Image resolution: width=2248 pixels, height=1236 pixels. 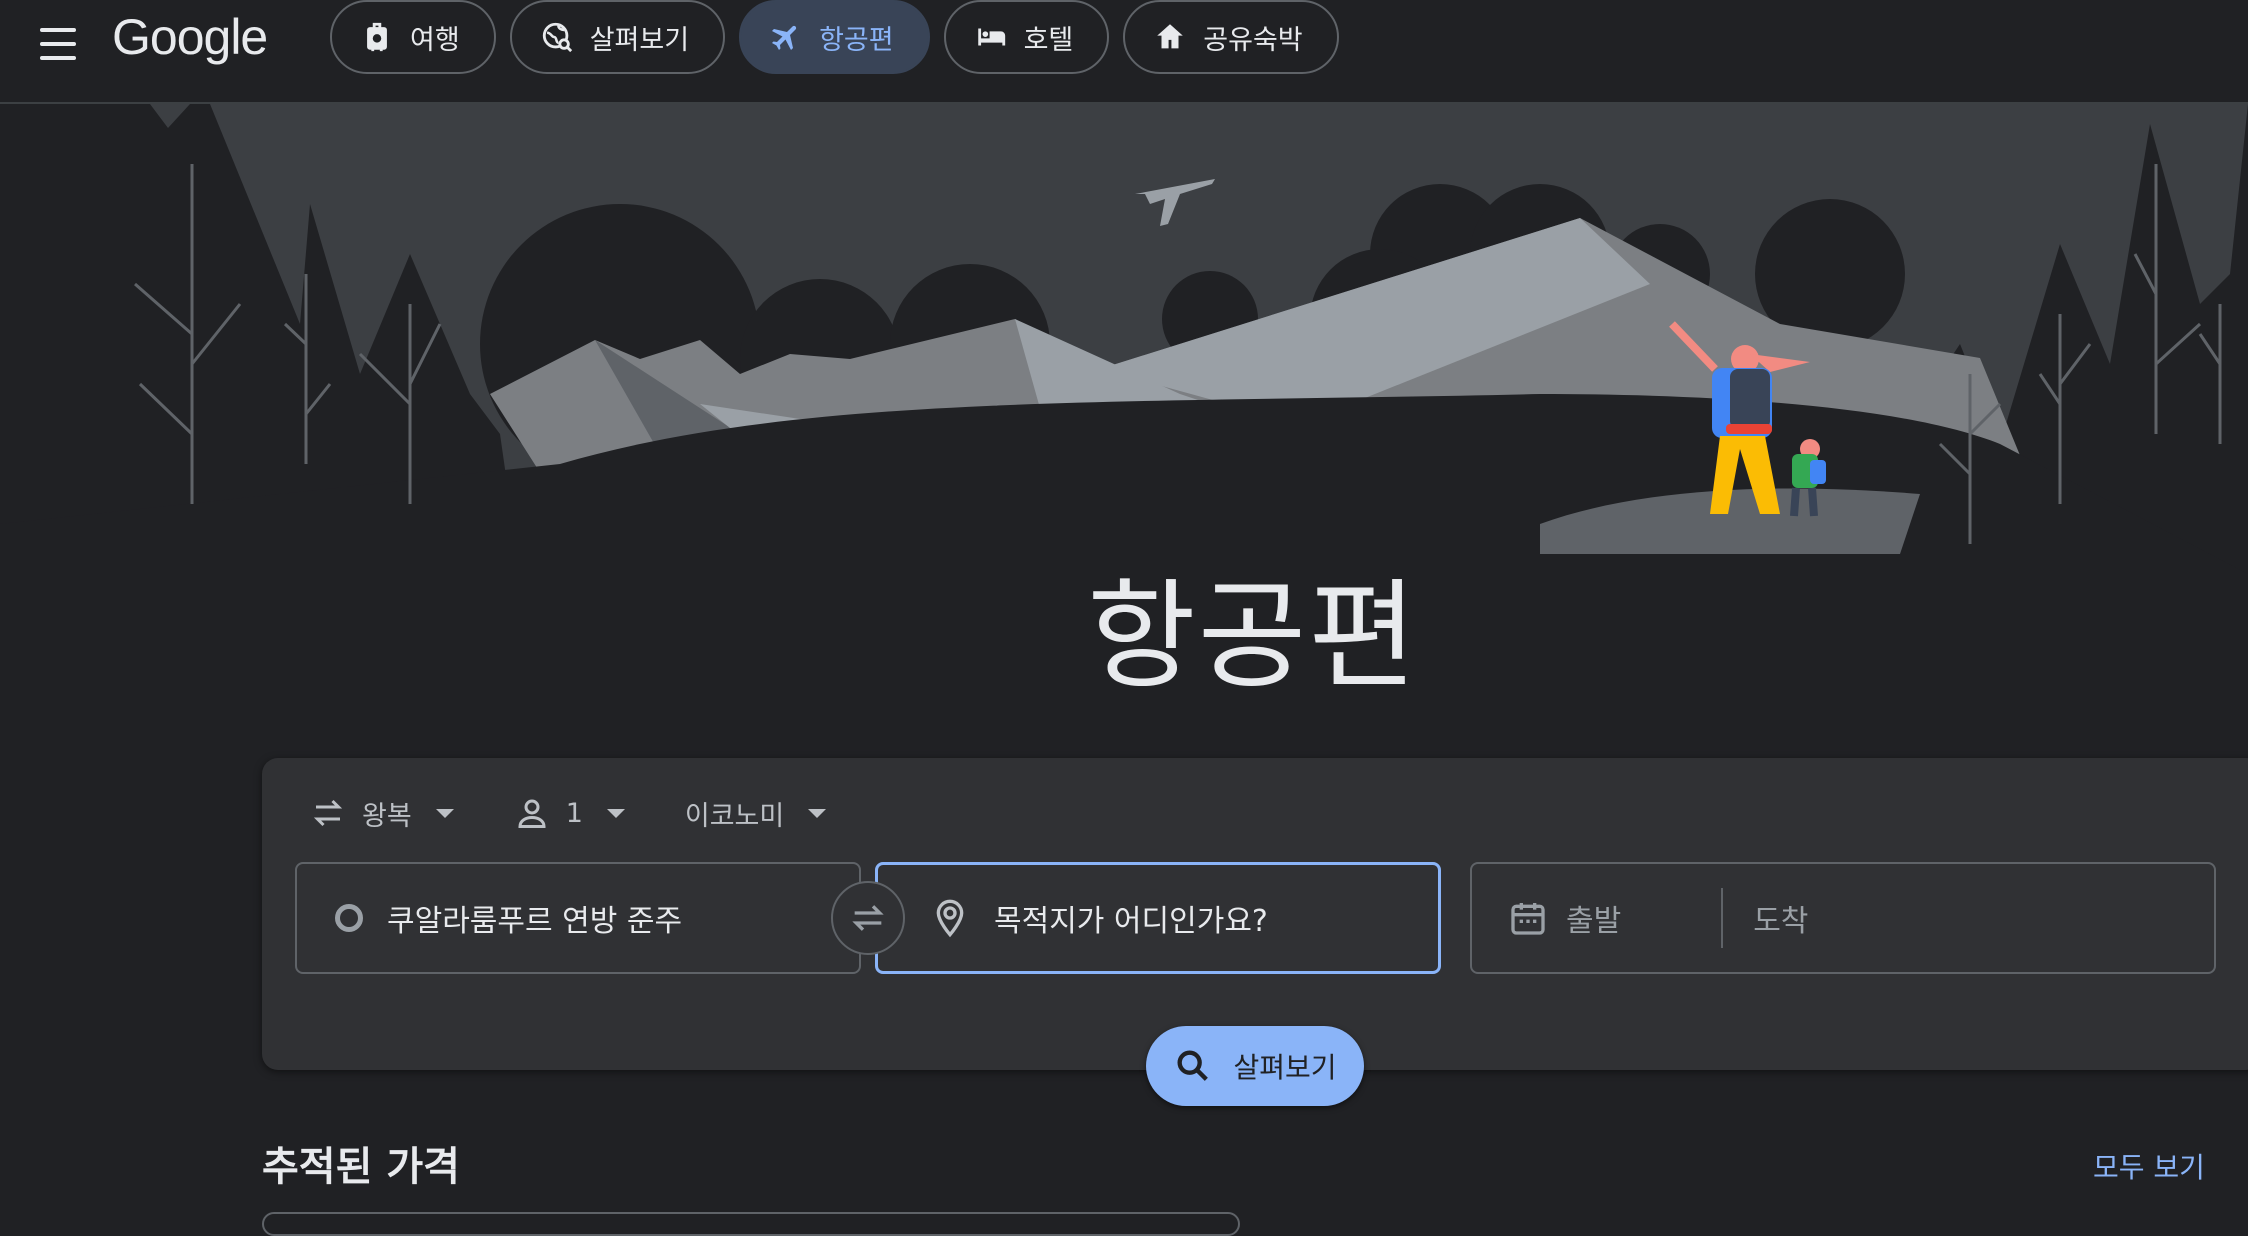 I want to click on tab-explore: 살펴보기, so click(x=617, y=37).